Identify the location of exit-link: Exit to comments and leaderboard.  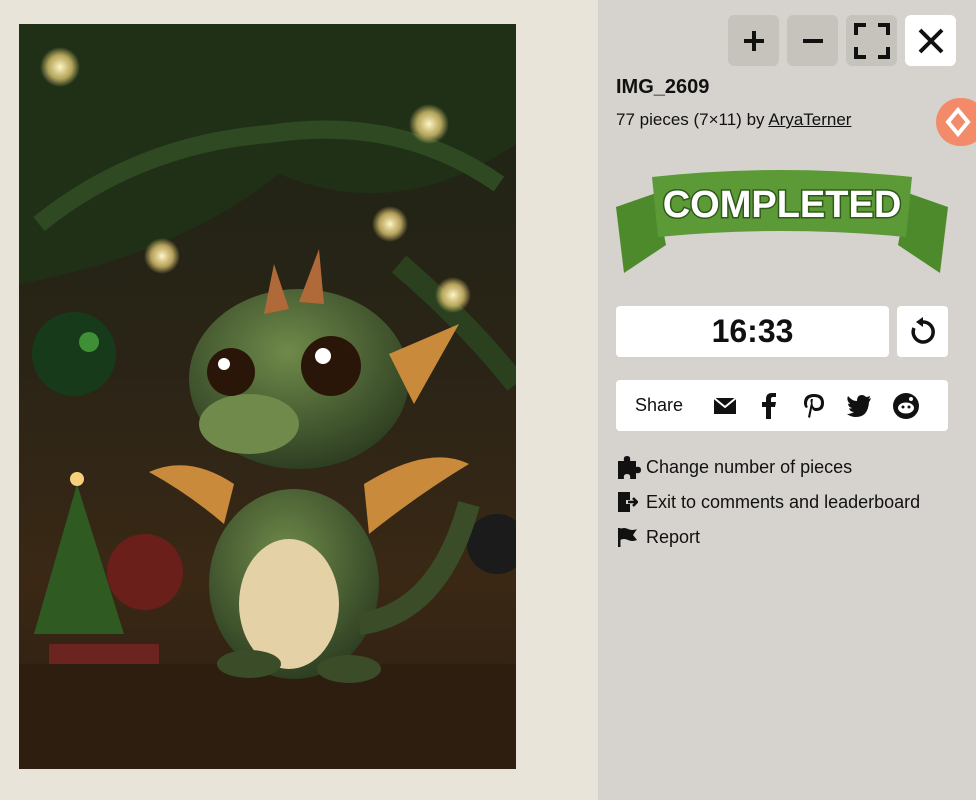
(768, 502).